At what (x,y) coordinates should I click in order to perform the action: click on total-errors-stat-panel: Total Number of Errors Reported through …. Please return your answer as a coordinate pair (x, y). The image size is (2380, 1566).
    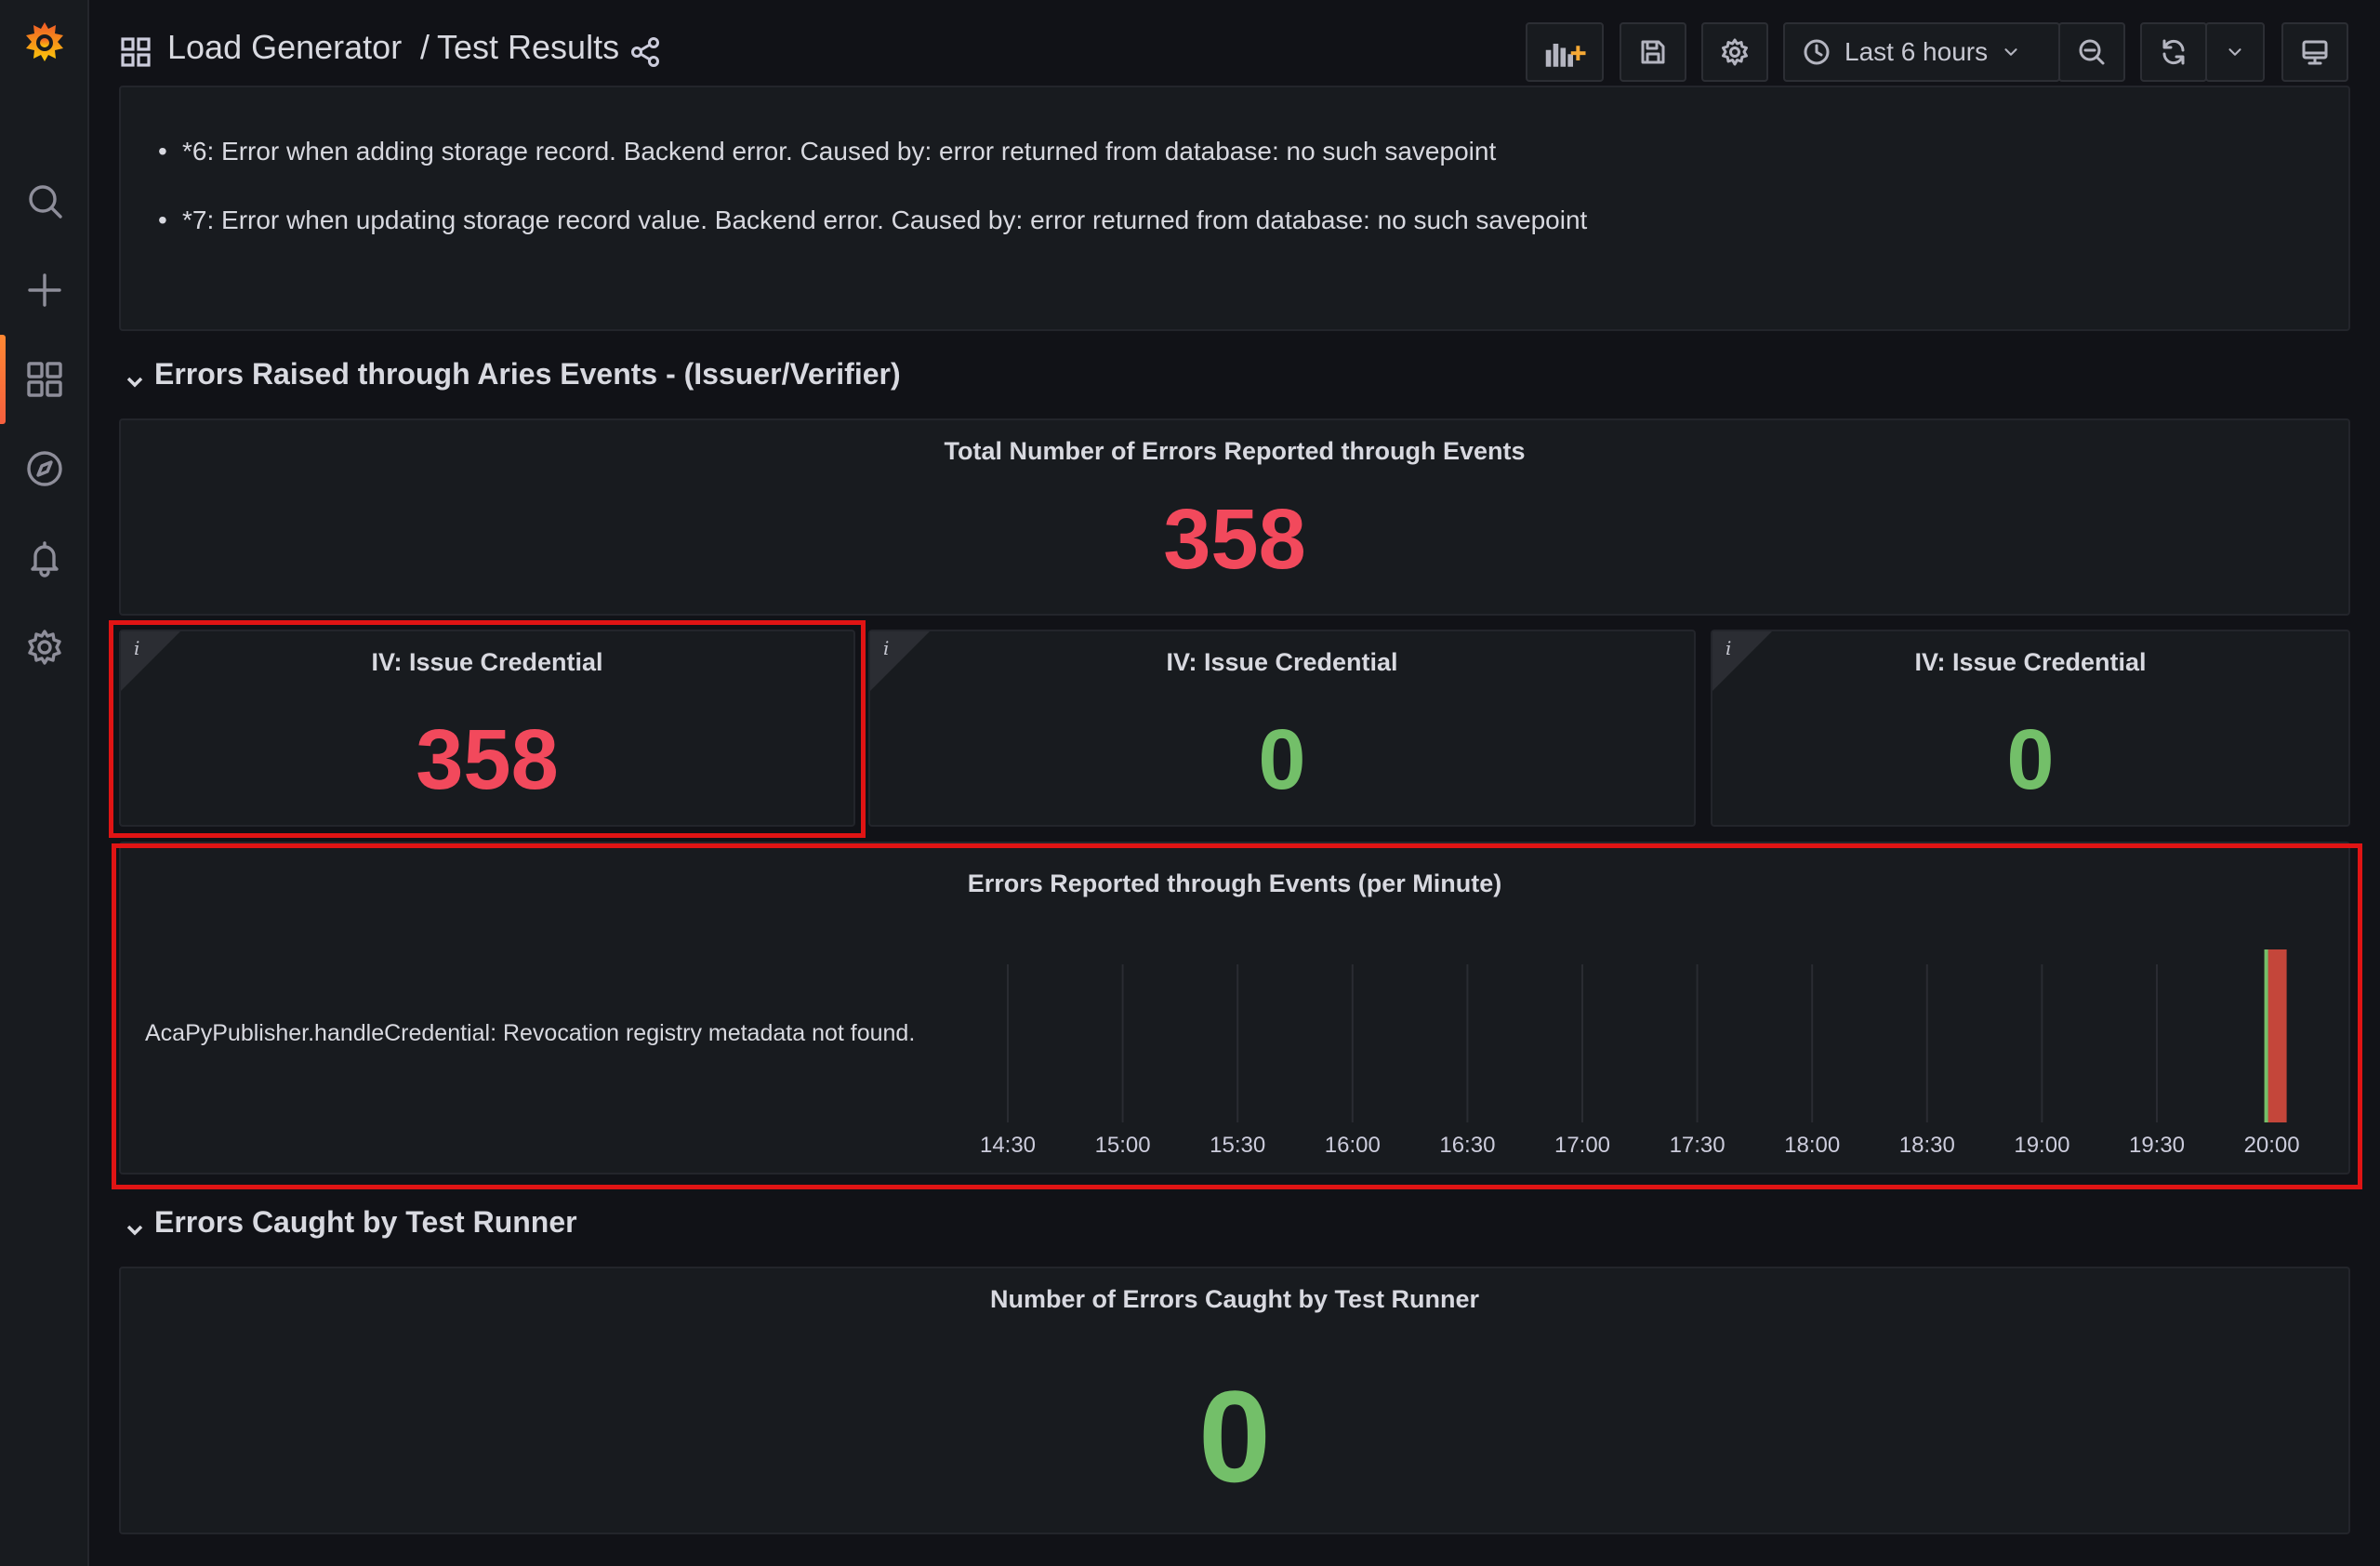
    Looking at the image, I should click on (1234, 517).